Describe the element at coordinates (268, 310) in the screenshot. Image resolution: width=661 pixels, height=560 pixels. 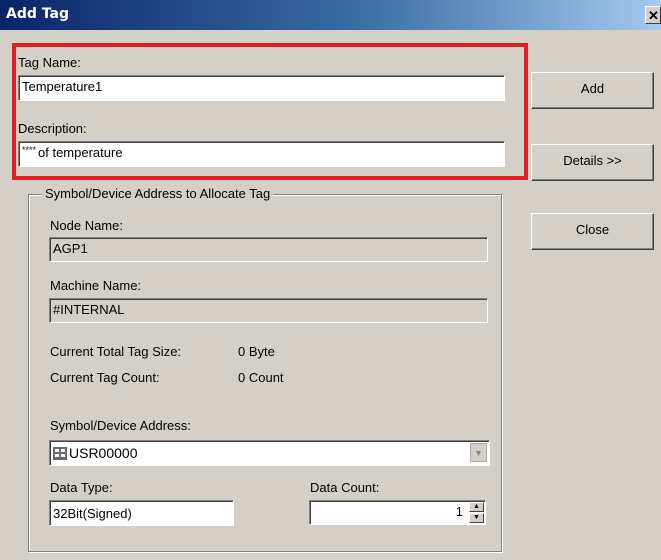
I see `machine-name-field: #INTERNAL` at that location.